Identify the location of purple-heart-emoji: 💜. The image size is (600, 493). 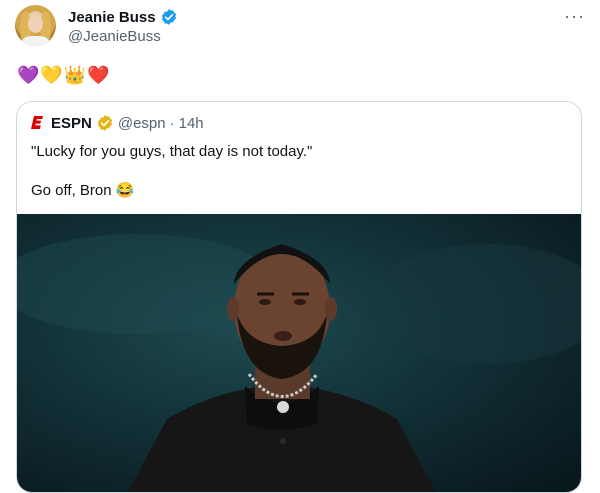
(28, 75).